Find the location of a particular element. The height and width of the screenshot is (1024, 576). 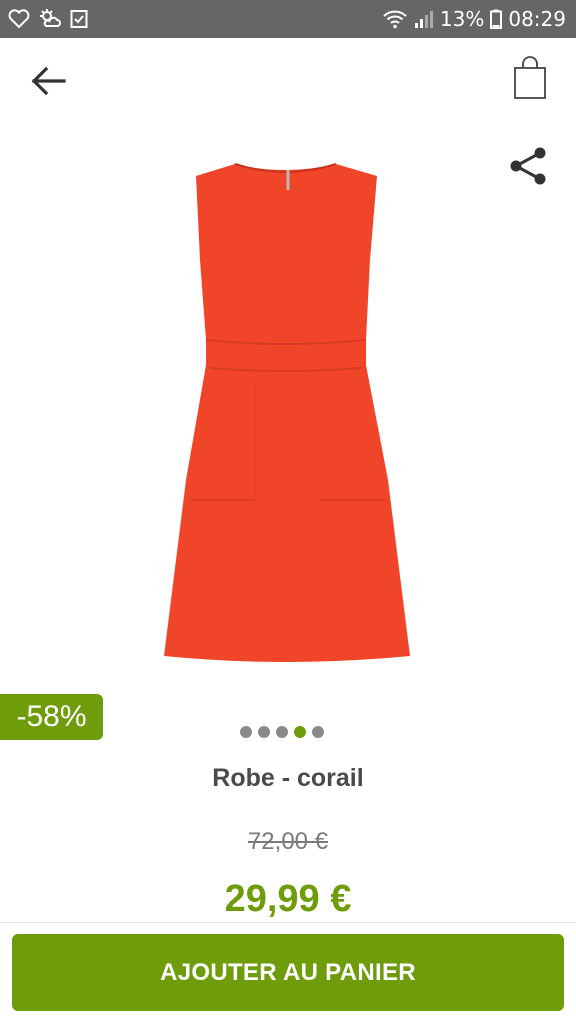

shopping-bag-button is located at coordinates (530, 78).